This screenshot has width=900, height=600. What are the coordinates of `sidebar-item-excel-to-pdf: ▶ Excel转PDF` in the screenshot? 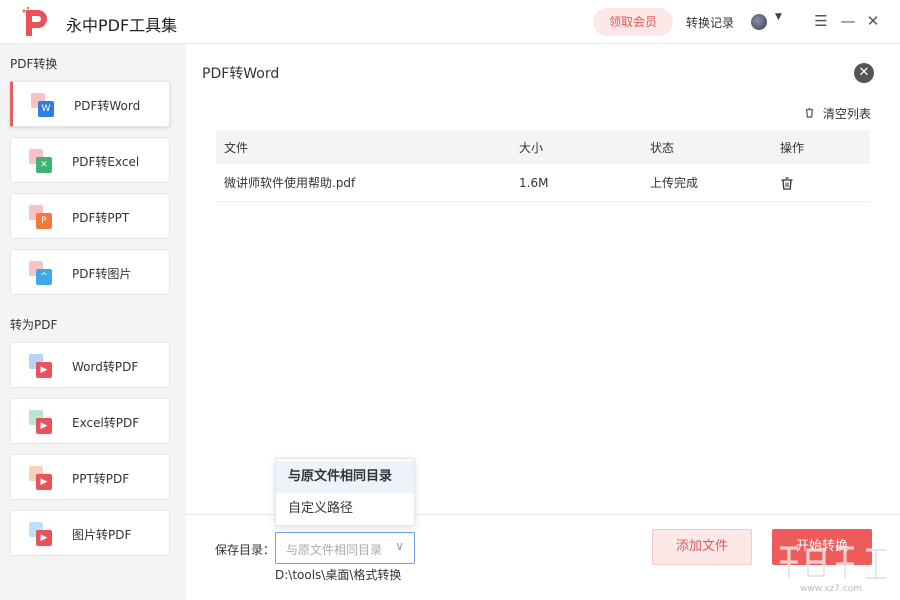 It's located at (90, 421).